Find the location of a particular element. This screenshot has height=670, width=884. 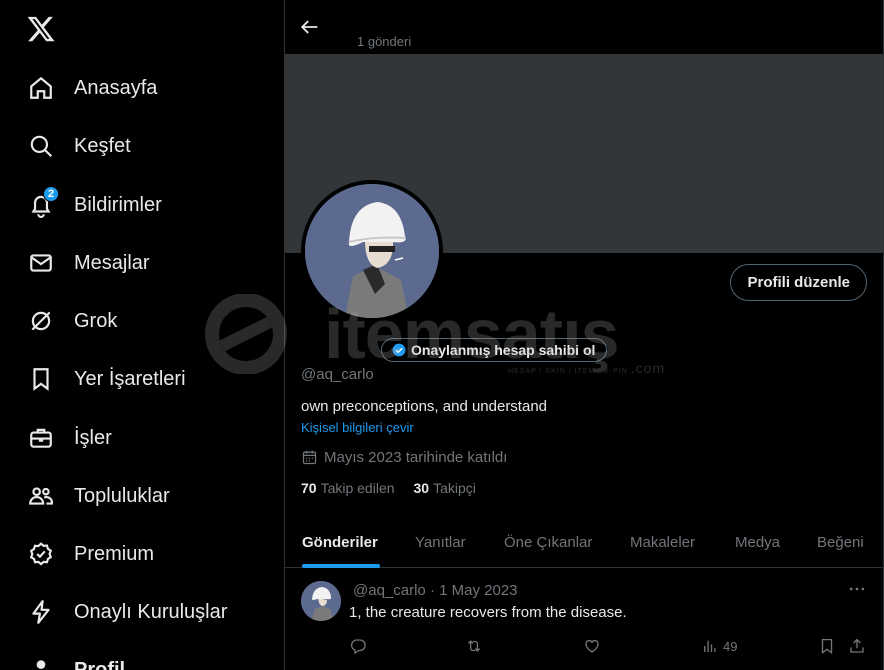

translate-bio-link: Kişisel bilgileri çevir is located at coordinates (357, 427).